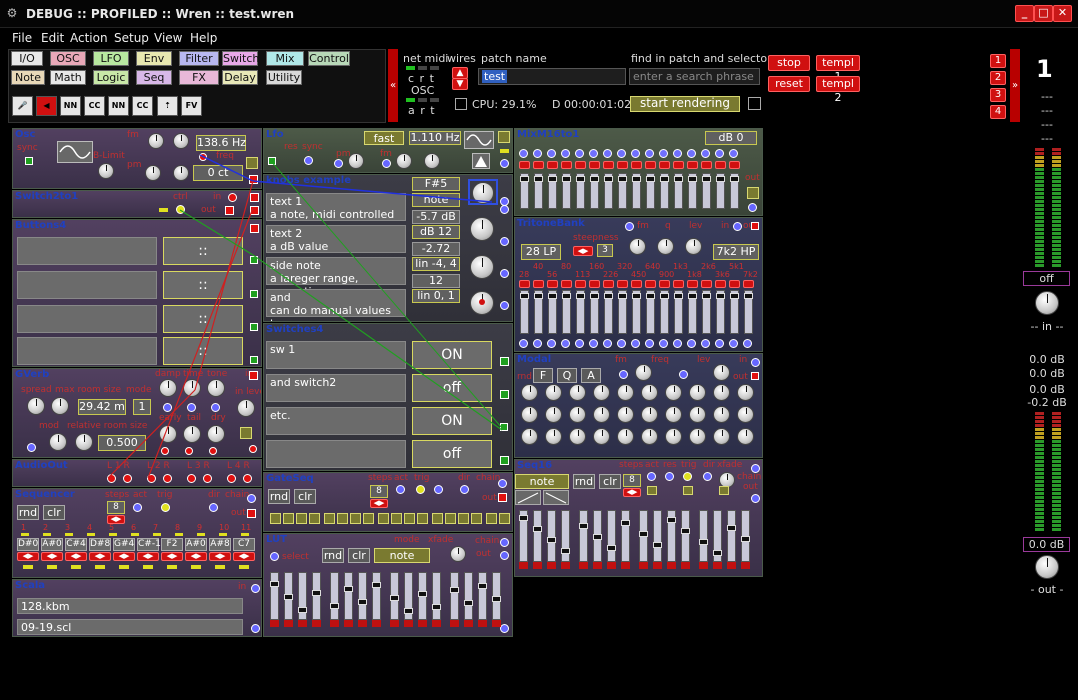 The height and width of the screenshot is (700, 1078). I want to click on mix-db-display: dB 0, so click(731, 138).